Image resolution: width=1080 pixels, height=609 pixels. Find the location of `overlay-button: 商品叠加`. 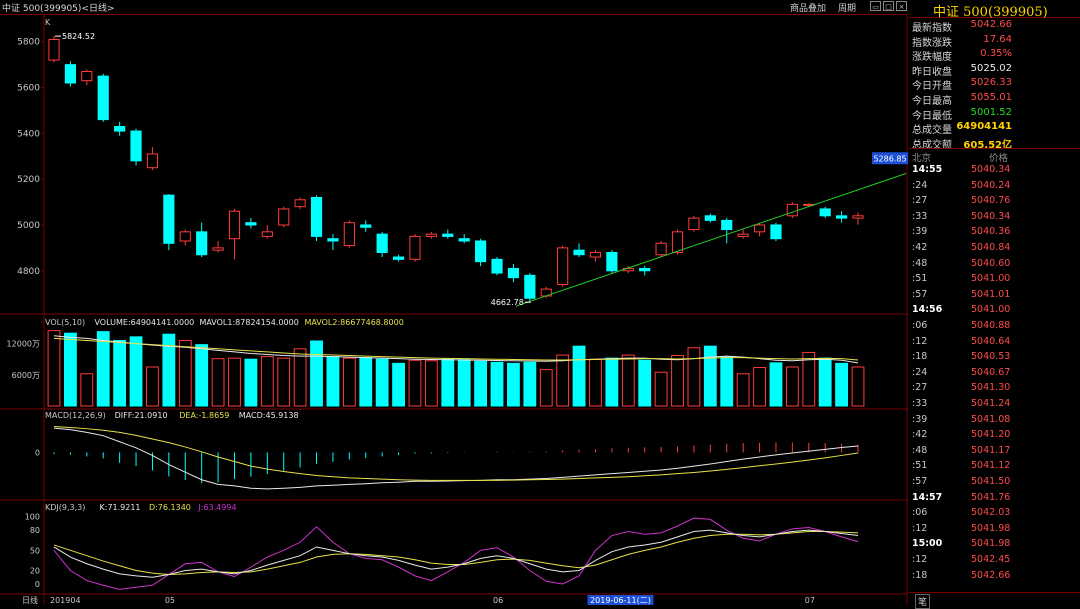

overlay-button: 商品叠加 is located at coordinates (808, 7).